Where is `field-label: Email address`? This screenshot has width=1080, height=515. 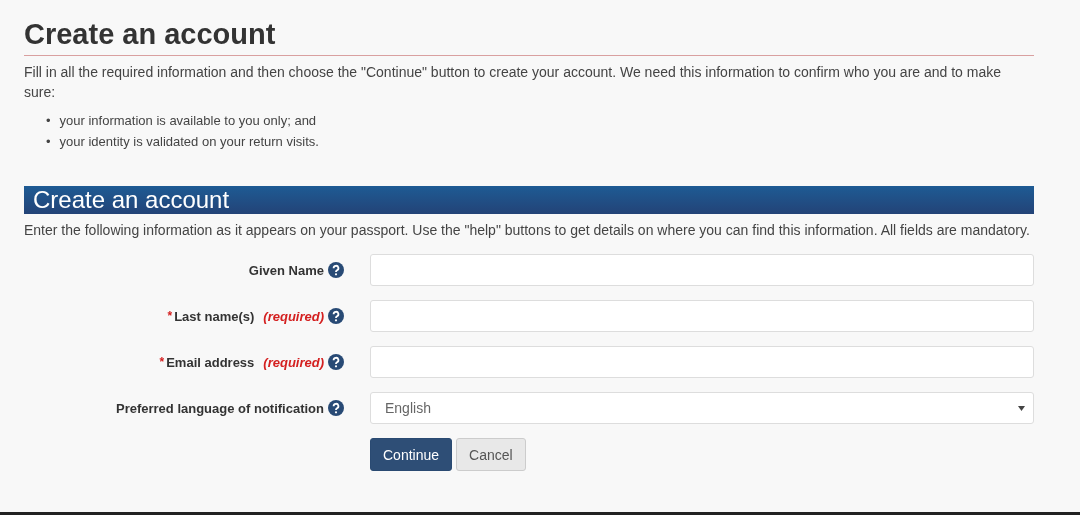
field-label: Email address is located at coordinates (210, 362).